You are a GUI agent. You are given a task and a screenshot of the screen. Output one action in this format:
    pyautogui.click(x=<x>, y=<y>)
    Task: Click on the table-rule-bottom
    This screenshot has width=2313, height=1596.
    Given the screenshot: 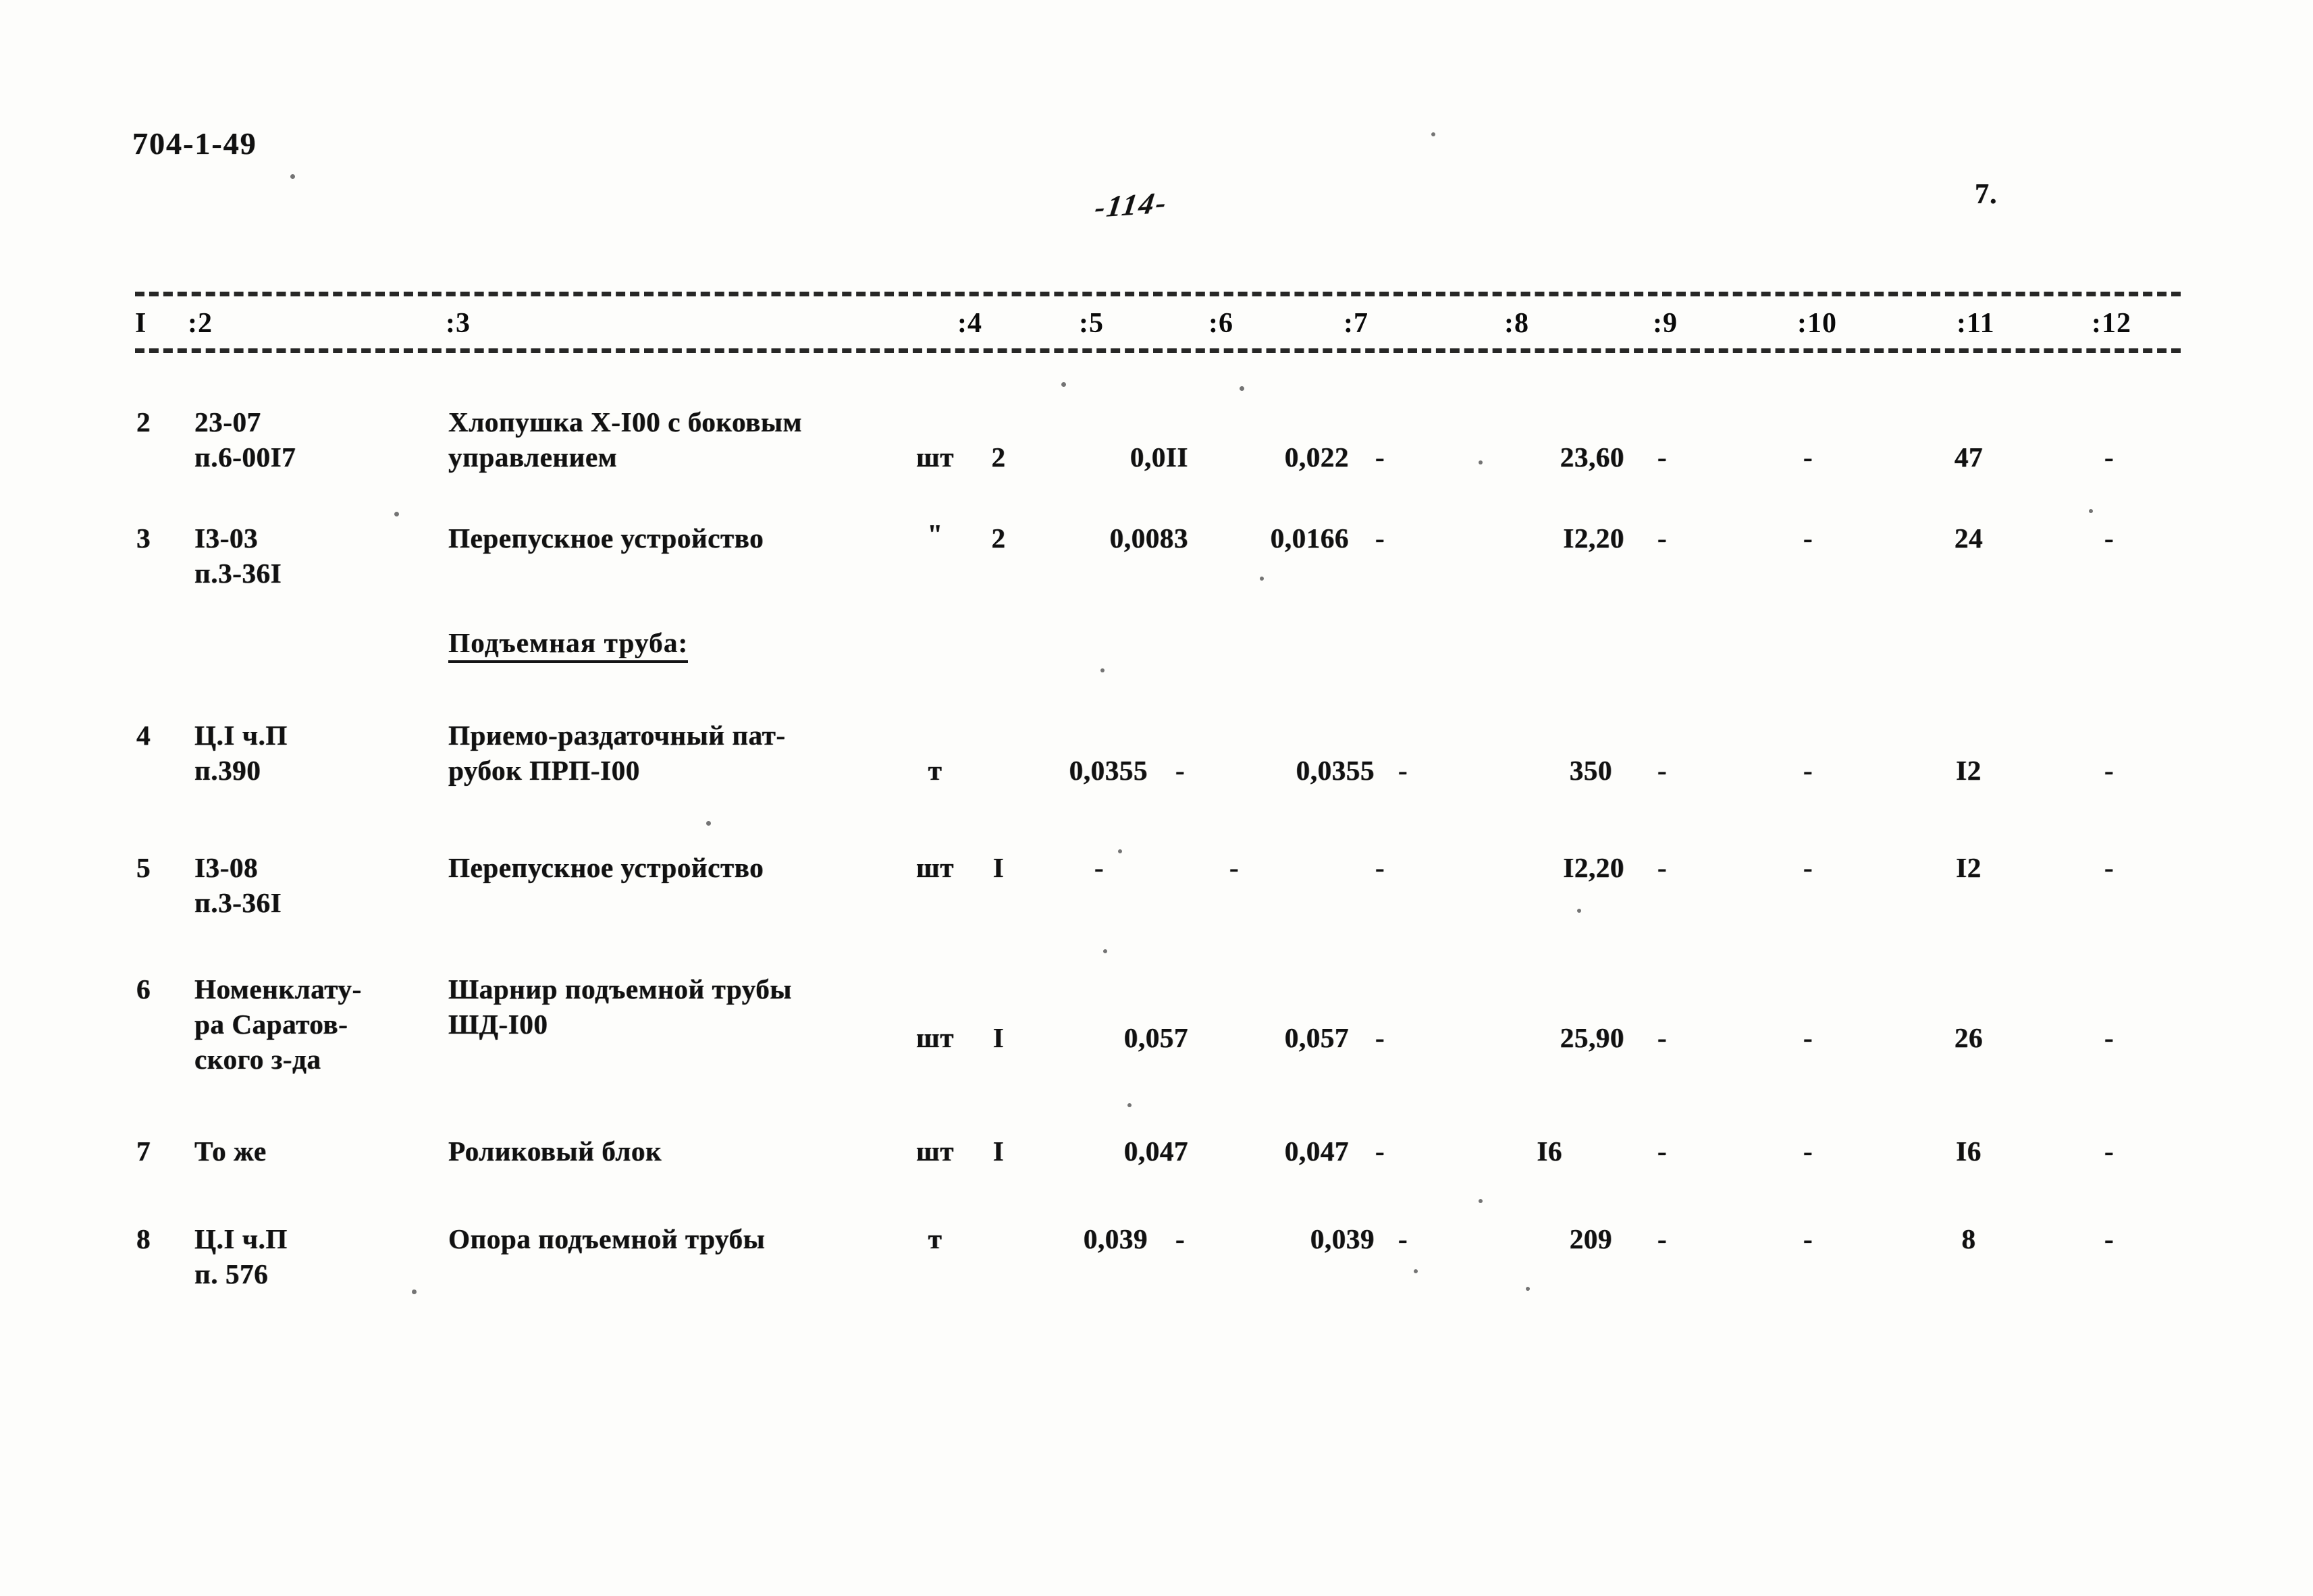 What is the action you would take?
    pyautogui.click(x=1158, y=351)
    